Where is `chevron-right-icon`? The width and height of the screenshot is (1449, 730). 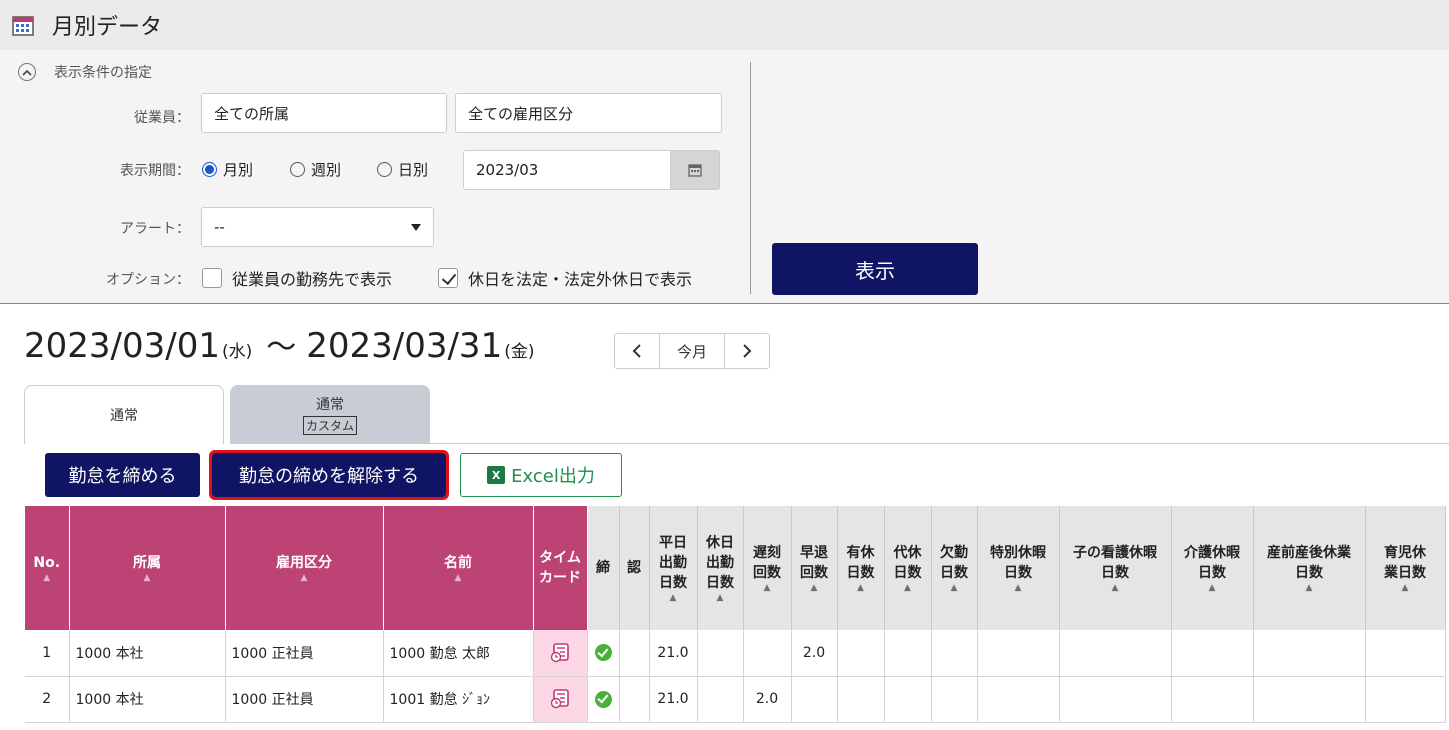 chevron-right-icon is located at coordinates (747, 351).